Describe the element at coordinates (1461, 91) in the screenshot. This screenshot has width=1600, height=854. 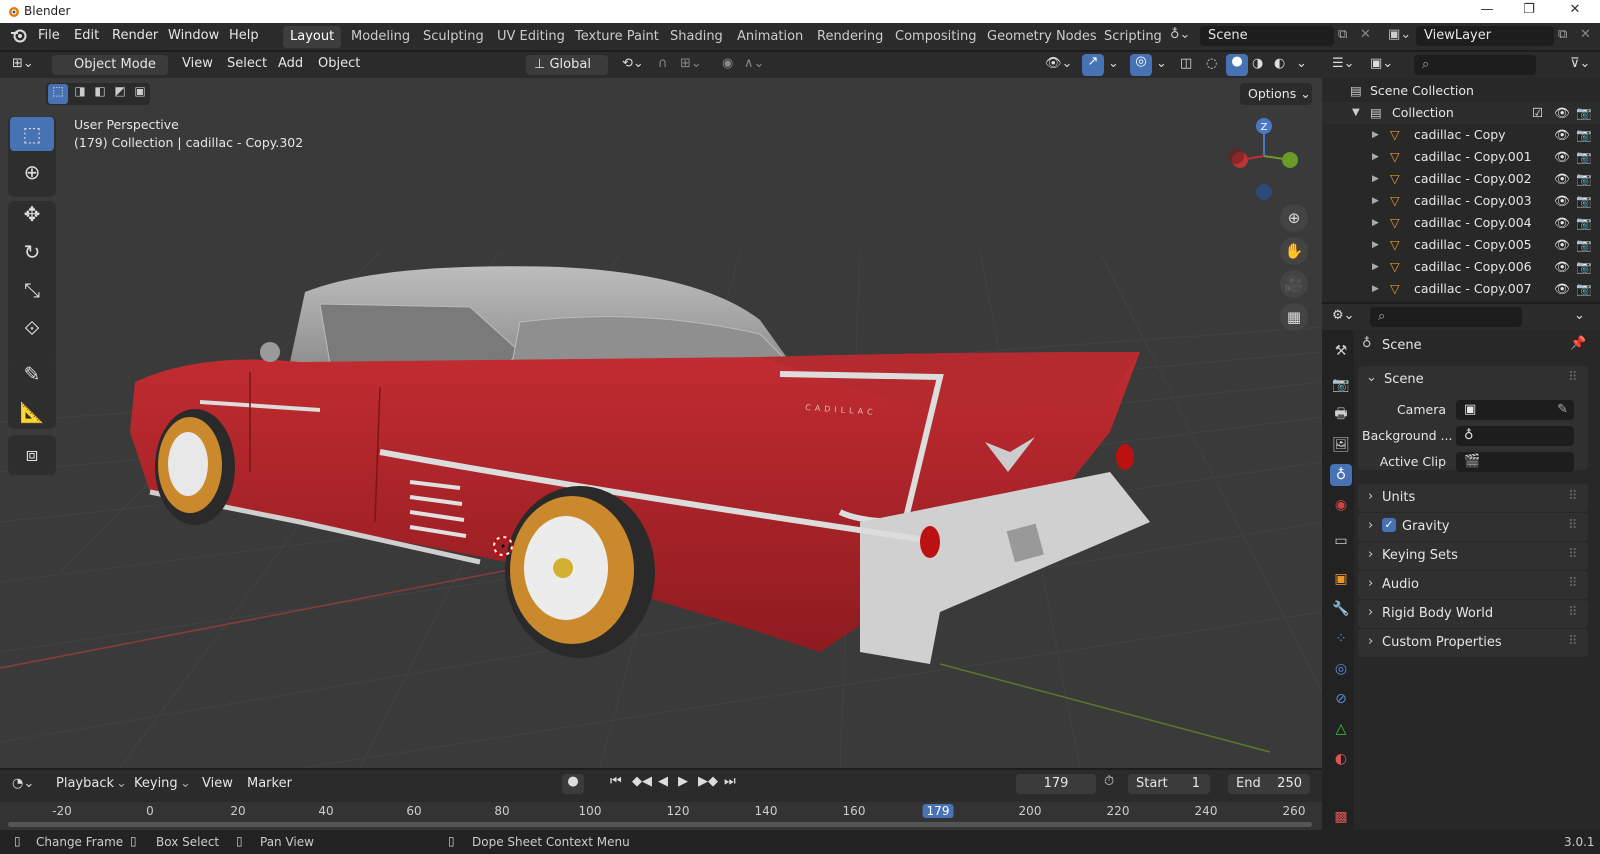
I see `outliner-scene-collection: ▤ Scene Collection` at that location.